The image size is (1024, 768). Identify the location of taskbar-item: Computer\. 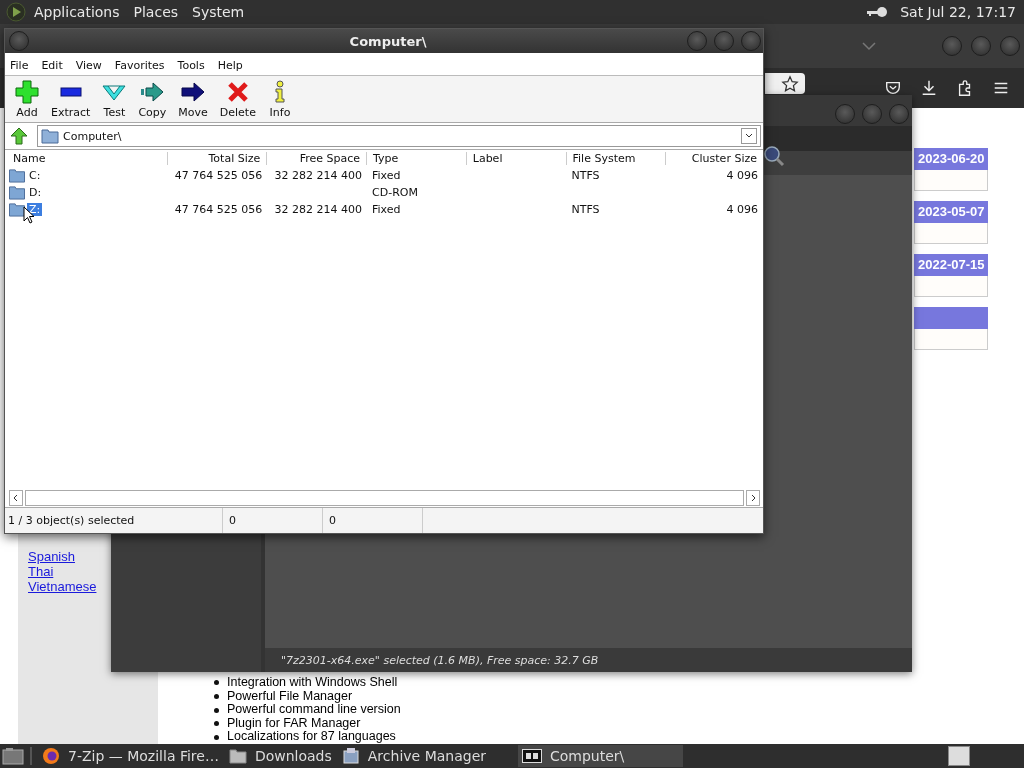
(600, 756).